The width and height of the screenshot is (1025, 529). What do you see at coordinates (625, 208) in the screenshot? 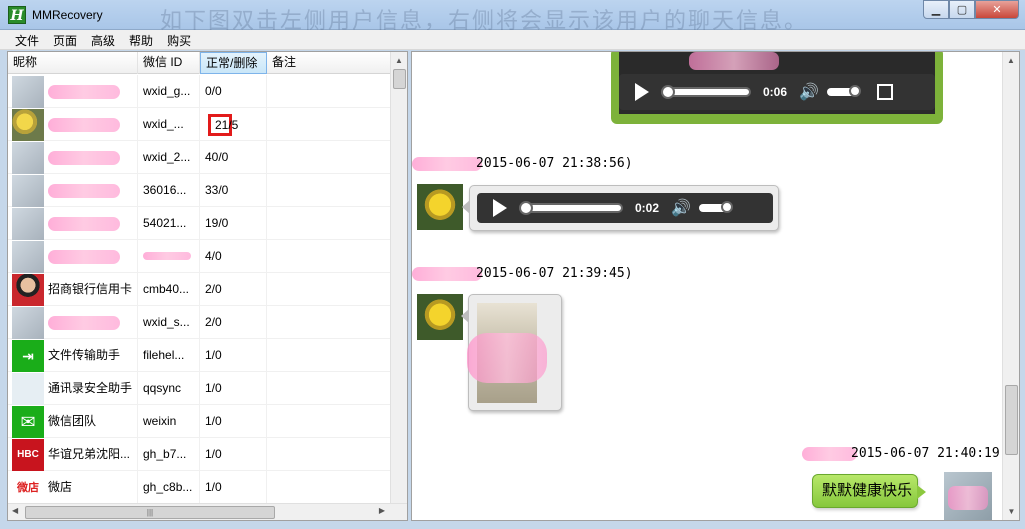
I see `audio-player: 0:02 🔊` at bounding box center [625, 208].